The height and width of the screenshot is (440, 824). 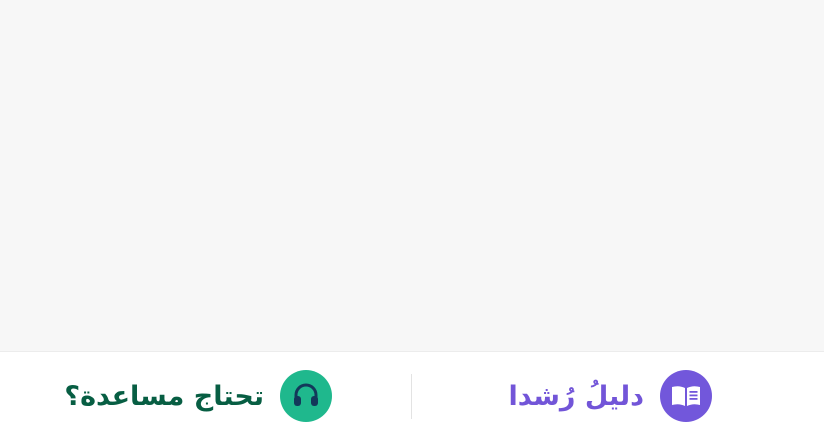 I want to click on open-book-icon, so click(x=686, y=396).